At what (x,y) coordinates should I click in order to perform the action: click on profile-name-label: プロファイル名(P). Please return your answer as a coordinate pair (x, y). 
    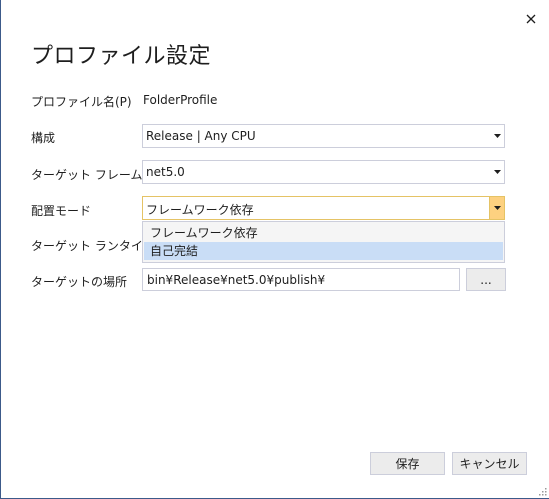
    Looking at the image, I should click on (81, 102).